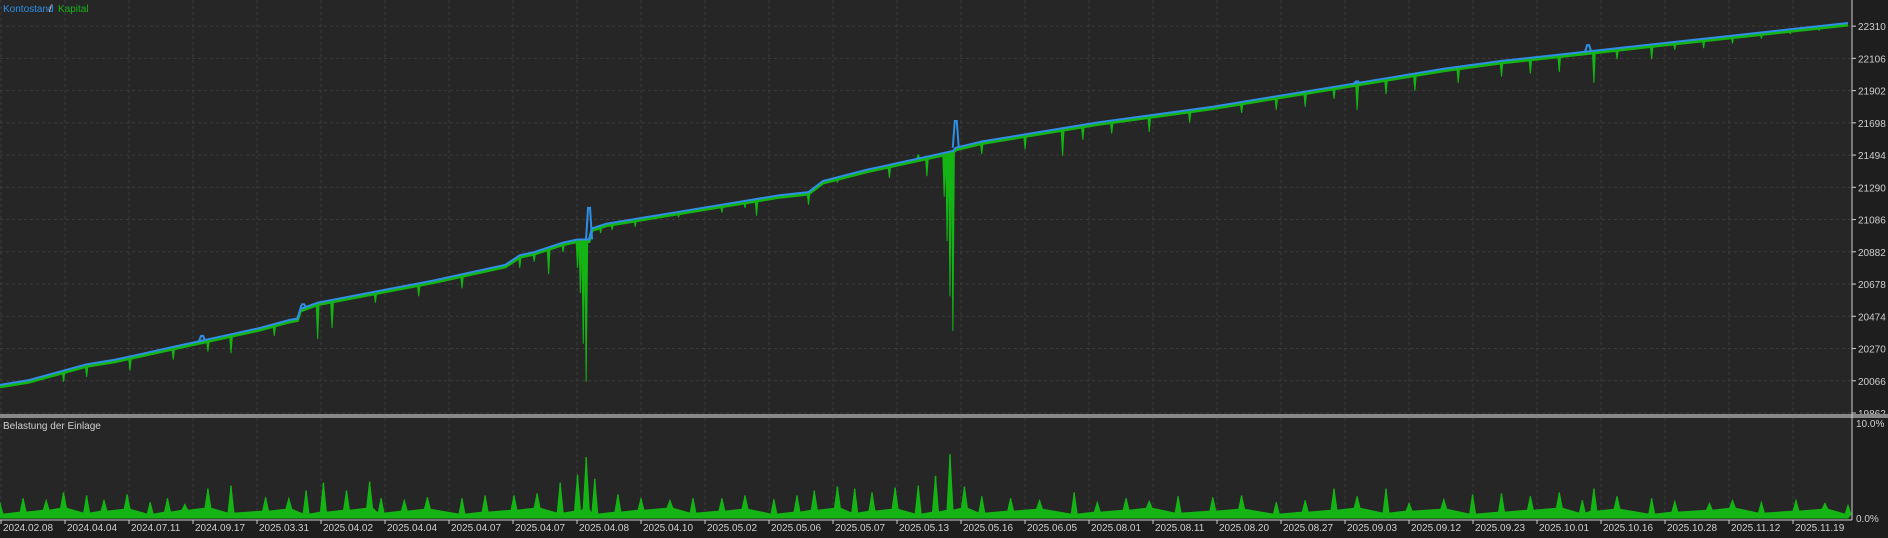  Describe the element at coordinates (1872, 59) in the screenshot. I see `y-tick-label: 22106` at that location.